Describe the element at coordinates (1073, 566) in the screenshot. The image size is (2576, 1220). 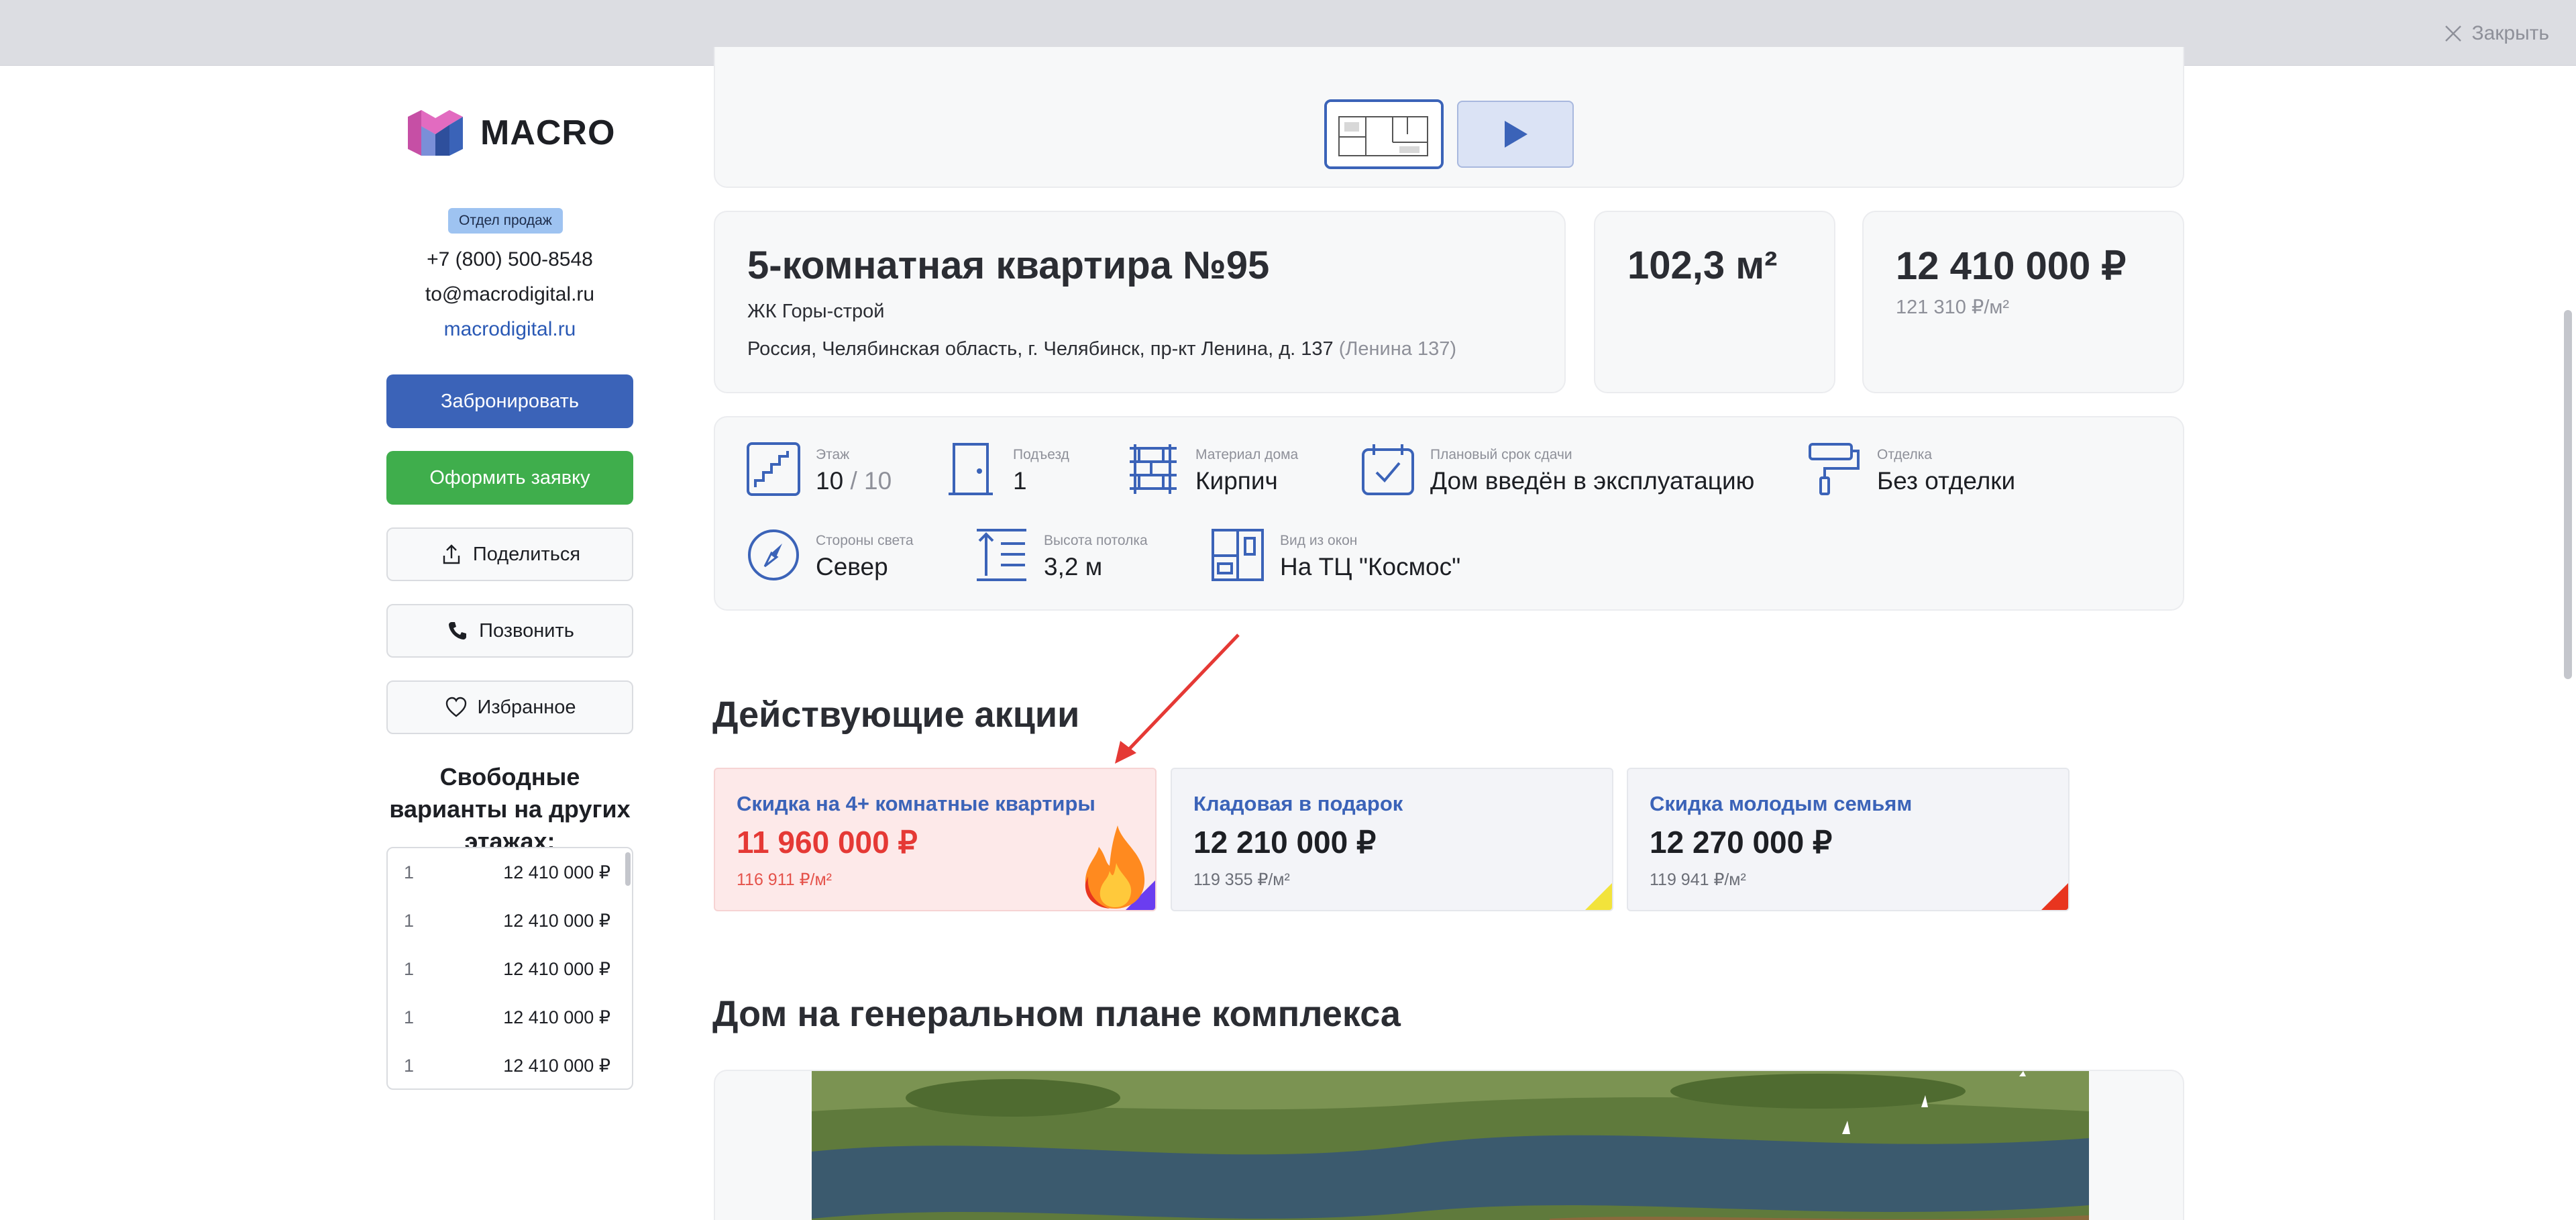
I see `ceiling-value: 3,2 м` at that location.